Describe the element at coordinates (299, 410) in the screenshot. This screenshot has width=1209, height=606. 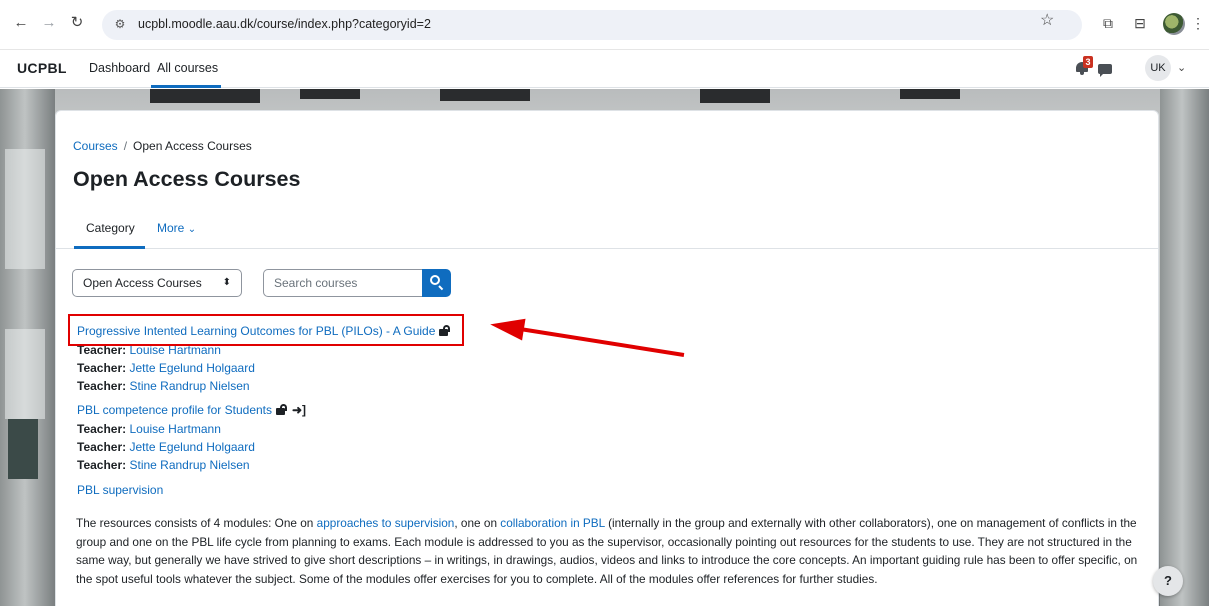
I see `self-enrol-icon: ➜]` at that location.